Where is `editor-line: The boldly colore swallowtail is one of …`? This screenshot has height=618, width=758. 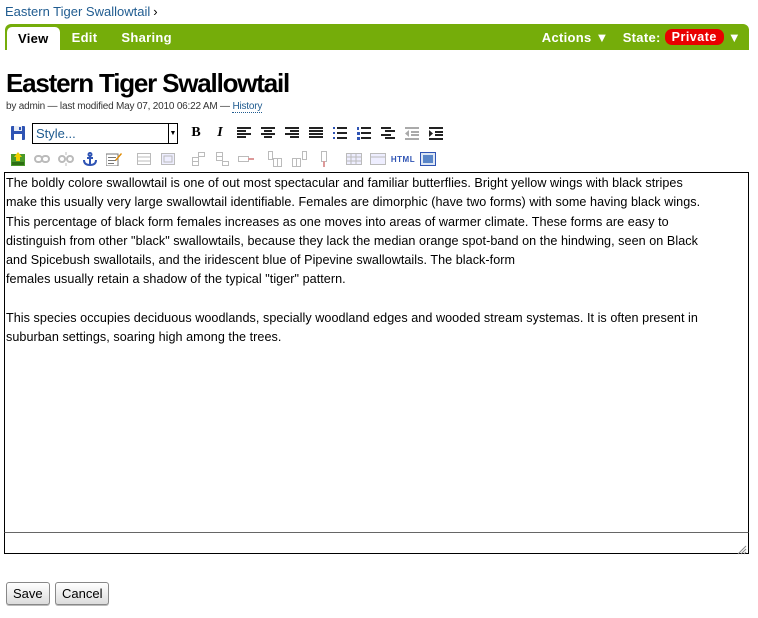 editor-line: The boldly colore swallowtail is one of … is located at coordinates (344, 183).